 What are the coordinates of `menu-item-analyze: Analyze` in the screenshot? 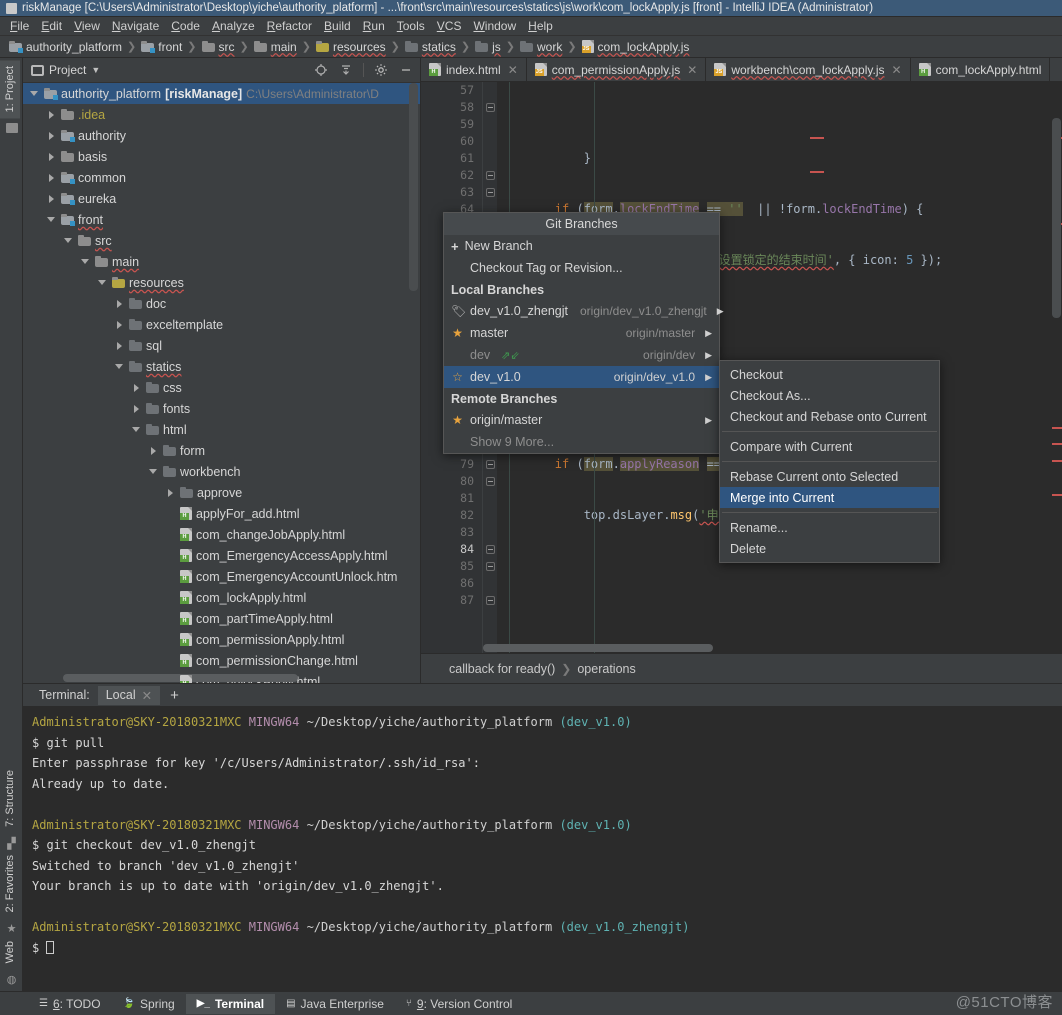 It's located at (233, 26).